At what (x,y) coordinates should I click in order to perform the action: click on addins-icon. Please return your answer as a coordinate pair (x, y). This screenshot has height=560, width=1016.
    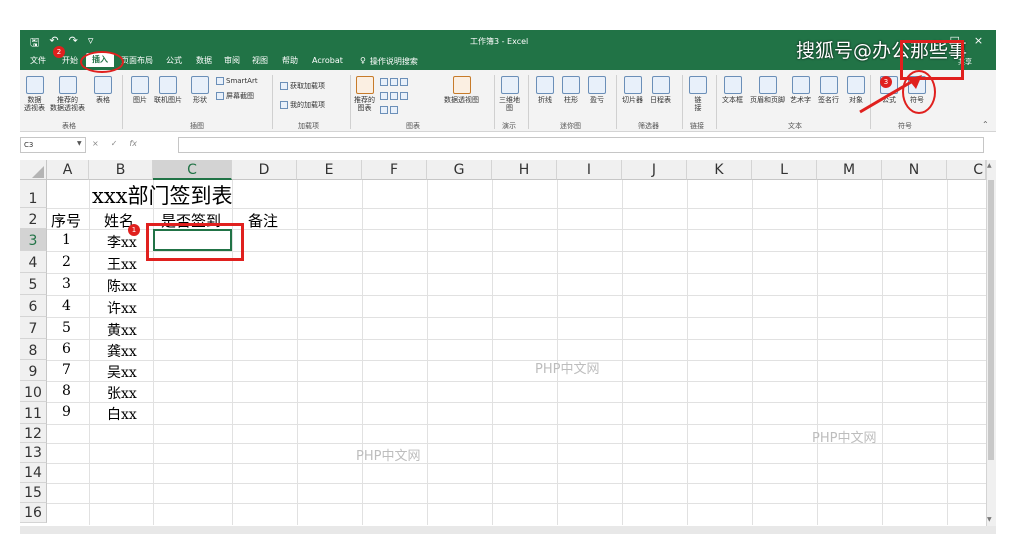
    Looking at the image, I should click on (284, 105).